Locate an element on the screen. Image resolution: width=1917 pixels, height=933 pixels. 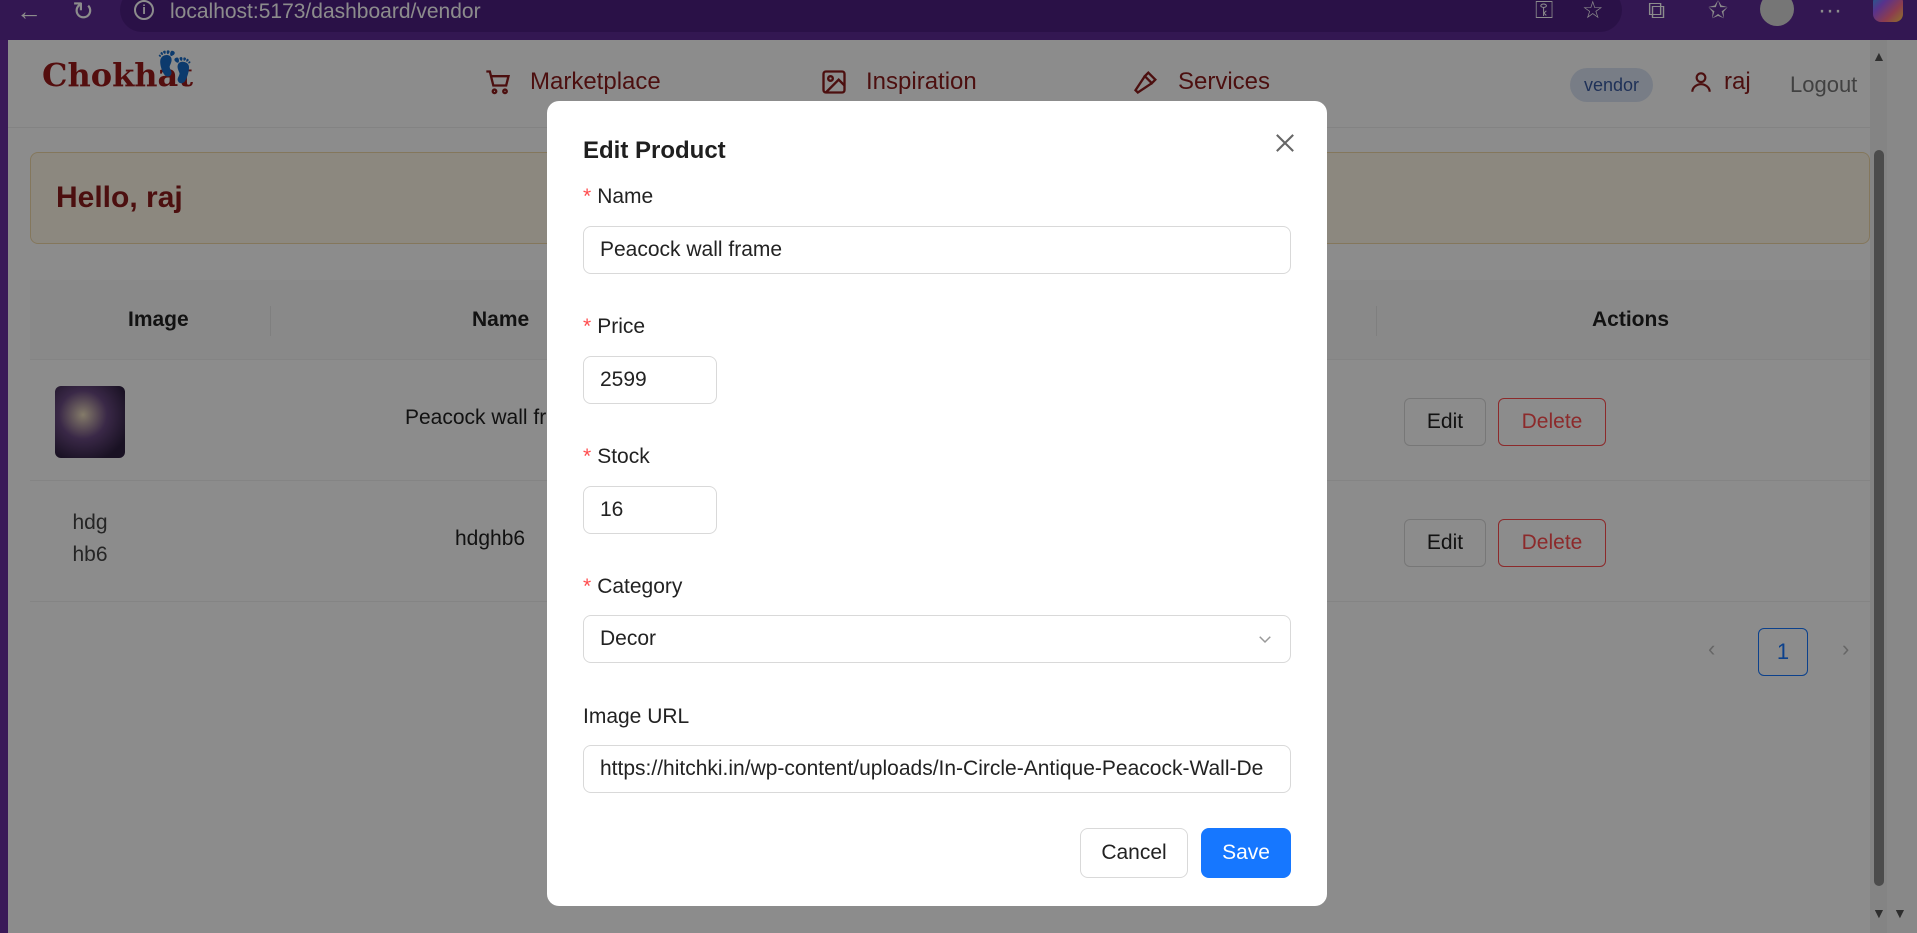
name-input is located at coordinates (937, 250).